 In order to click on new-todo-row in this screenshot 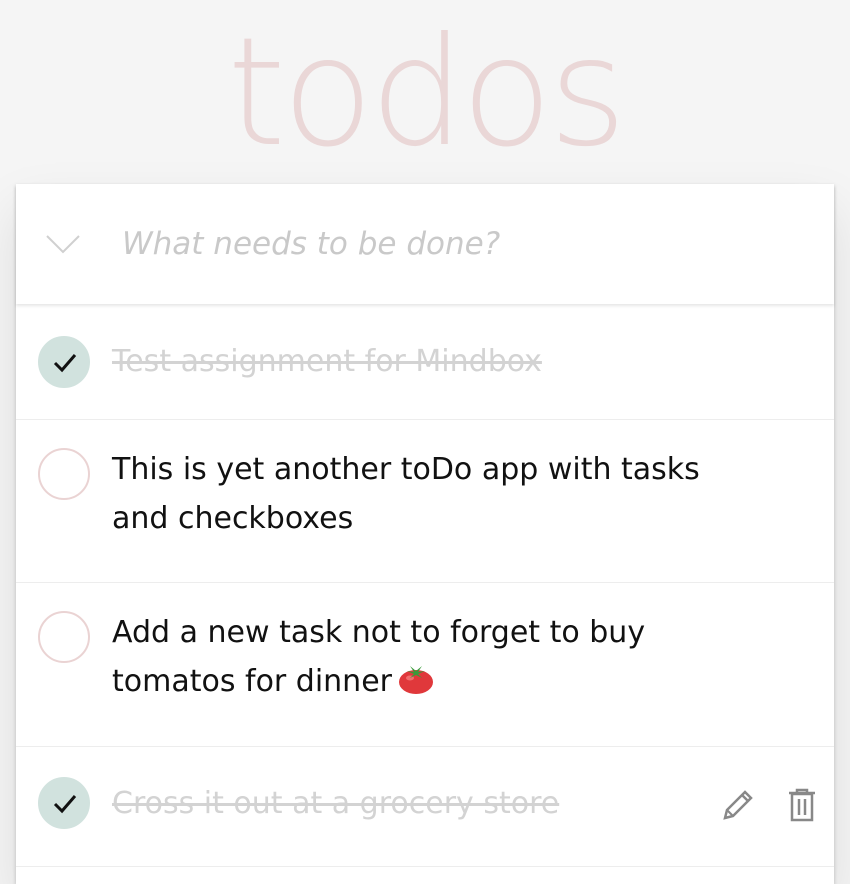, I will do `click(425, 244)`.